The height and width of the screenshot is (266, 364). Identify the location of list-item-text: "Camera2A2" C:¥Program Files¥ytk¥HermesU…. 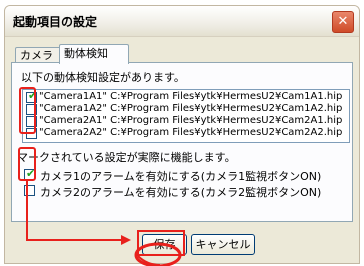
(191, 132).